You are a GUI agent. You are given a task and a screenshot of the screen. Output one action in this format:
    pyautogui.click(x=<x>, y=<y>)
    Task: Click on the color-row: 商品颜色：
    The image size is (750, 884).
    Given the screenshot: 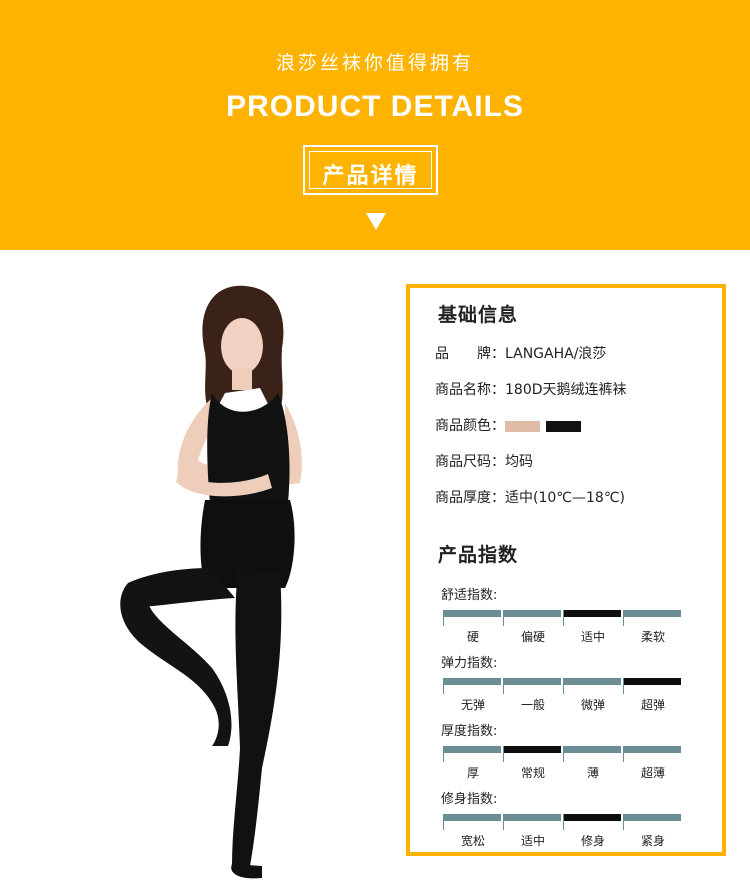 What is the action you would take?
    pyautogui.click(x=508, y=425)
    